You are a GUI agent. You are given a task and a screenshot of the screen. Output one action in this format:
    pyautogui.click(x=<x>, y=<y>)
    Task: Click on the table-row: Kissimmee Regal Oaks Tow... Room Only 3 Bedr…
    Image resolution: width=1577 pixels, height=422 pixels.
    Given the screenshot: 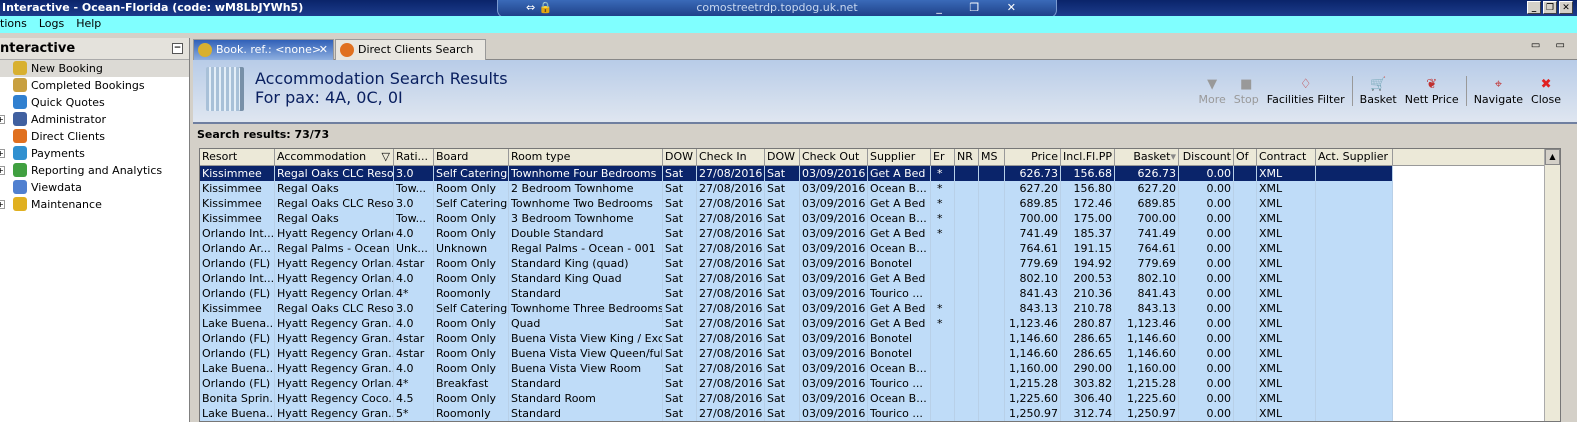 What is the action you would take?
    pyautogui.click(x=880, y=218)
    